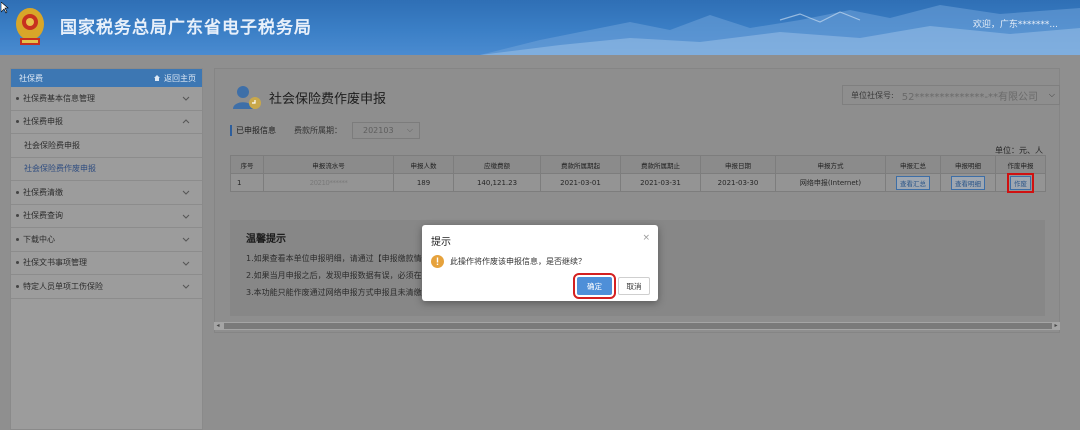  I want to click on sidebar-item-label: 社保费查询, so click(43, 216).